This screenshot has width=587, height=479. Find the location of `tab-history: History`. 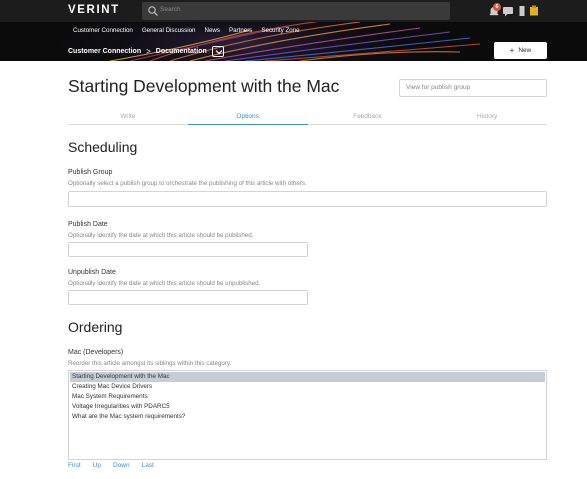

tab-history: History is located at coordinates (487, 118).